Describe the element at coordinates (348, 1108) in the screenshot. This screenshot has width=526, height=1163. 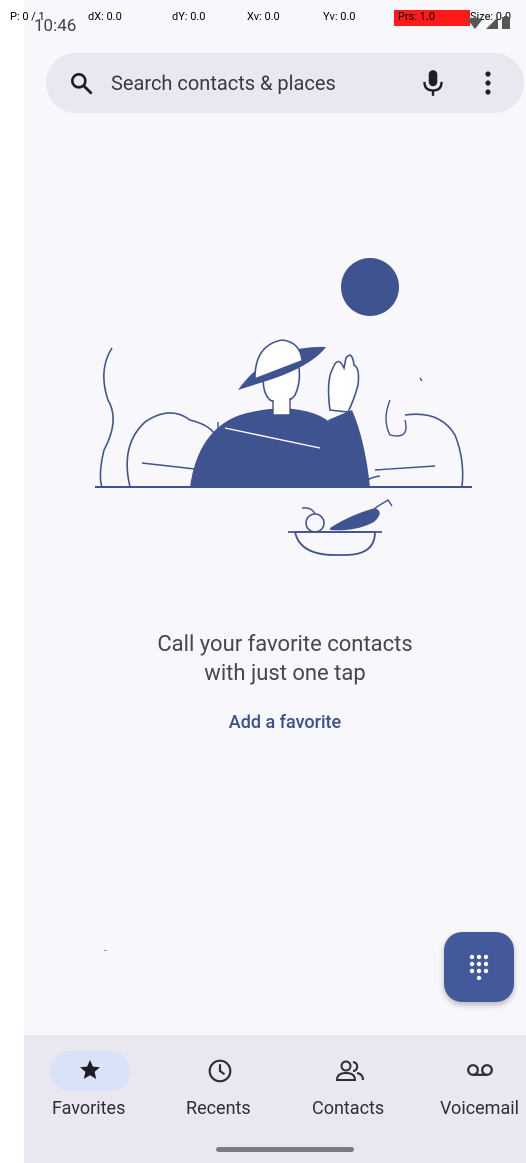
I see `nav-item-contacts: Contacts` at that location.